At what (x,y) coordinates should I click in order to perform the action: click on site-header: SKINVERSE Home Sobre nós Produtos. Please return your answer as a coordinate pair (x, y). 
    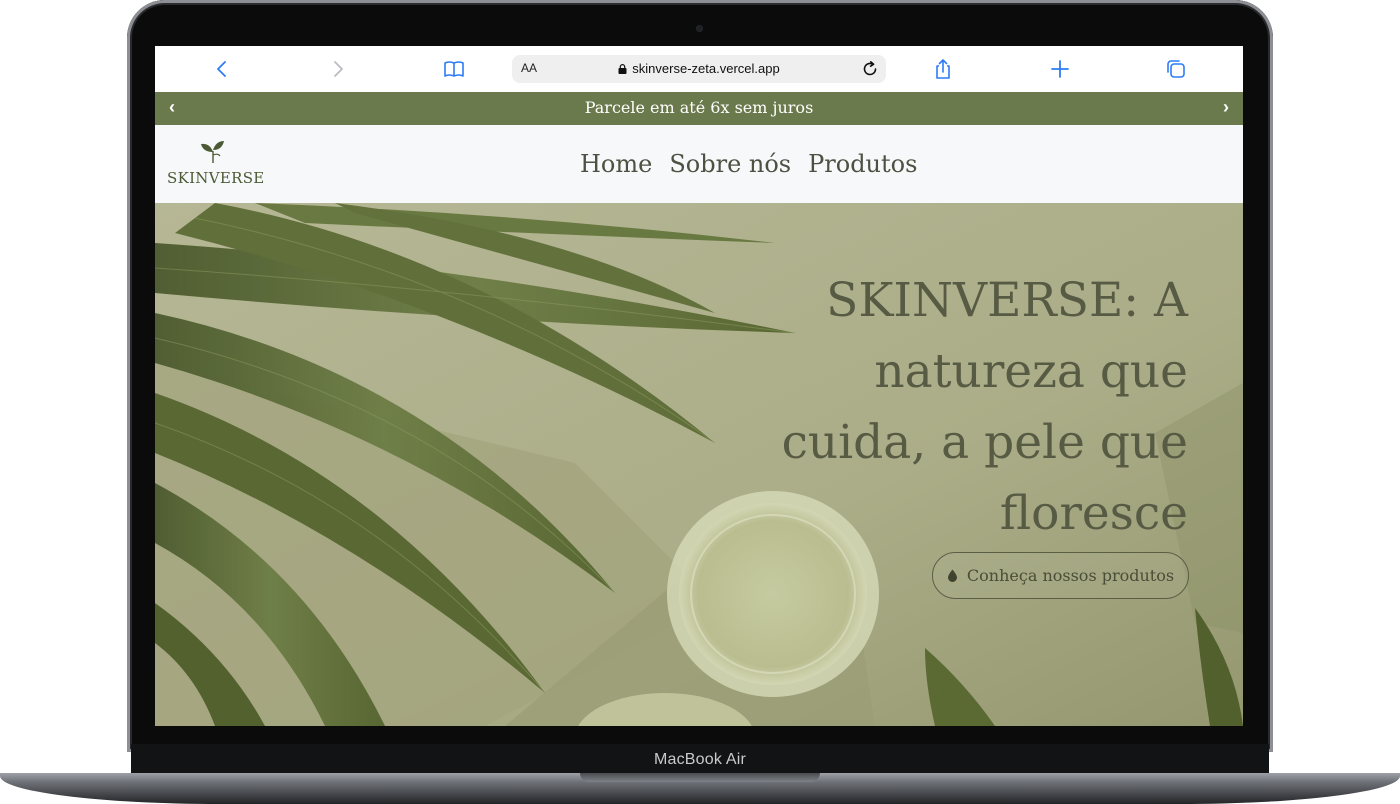
    Looking at the image, I should click on (699, 164).